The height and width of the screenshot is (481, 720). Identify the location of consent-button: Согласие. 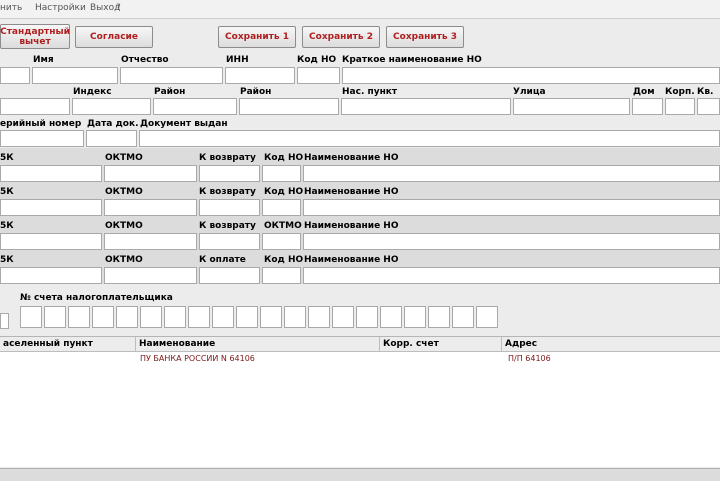
(114, 37).